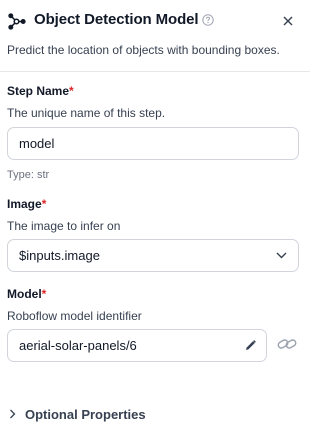 This screenshot has height=429, width=320. What do you see at coordinates (250, 345) in the screenshot?
I see `pencil-icon` at bounding box center [250, 345].